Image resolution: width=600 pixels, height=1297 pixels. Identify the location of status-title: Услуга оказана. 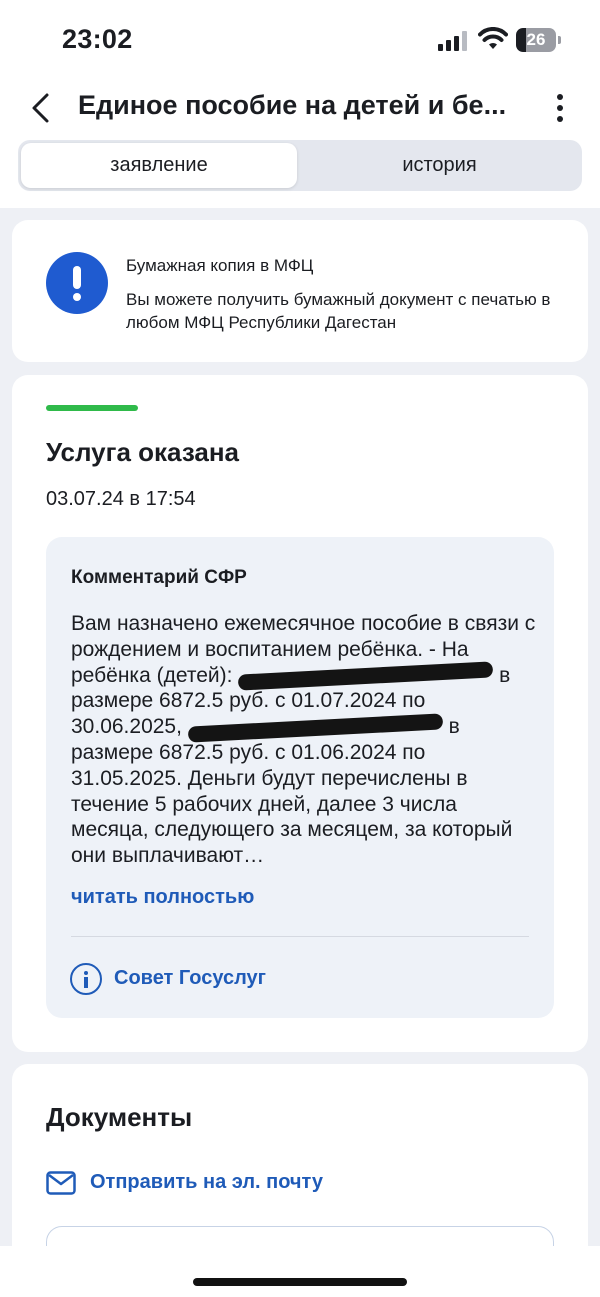
(143, 452).